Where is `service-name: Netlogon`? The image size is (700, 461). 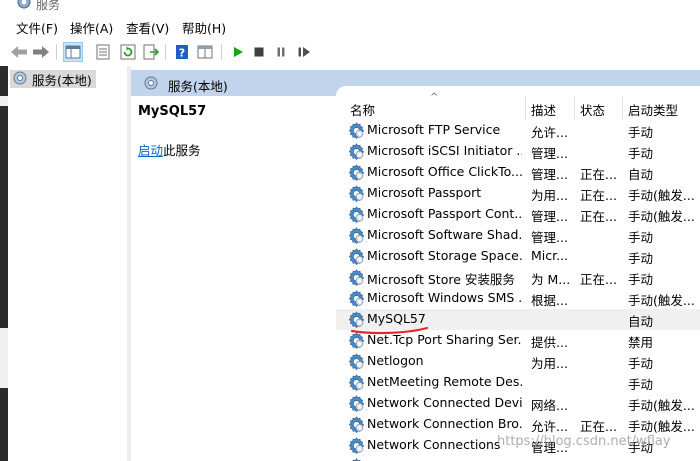 service-name: Netlogon is located at coordinates (395, 360).